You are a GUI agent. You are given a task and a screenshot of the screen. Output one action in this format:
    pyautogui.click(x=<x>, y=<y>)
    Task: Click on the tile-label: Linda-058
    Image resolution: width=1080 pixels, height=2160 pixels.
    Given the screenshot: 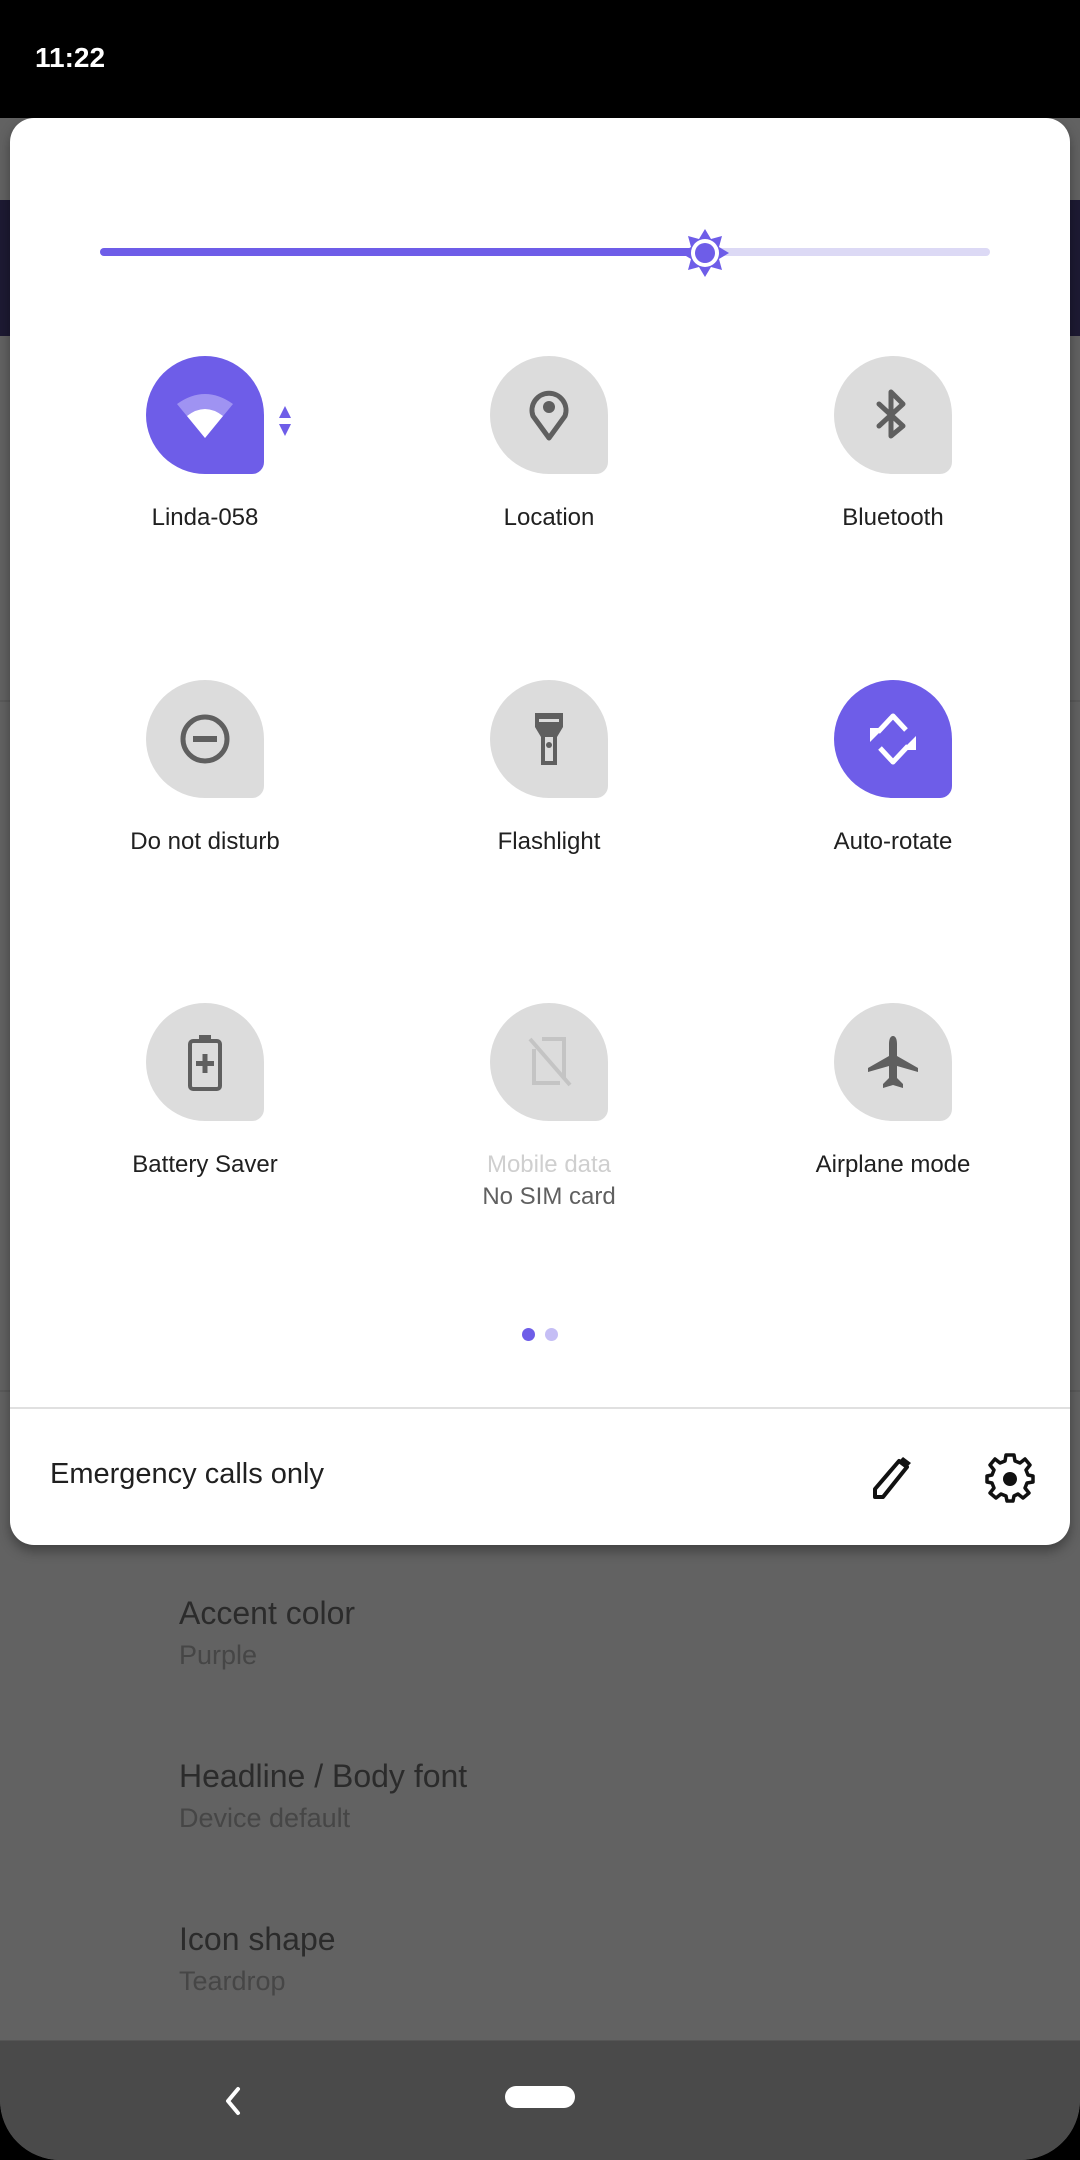 What is the action you would take?
    pyautogui.click(x=205, y=517)
    